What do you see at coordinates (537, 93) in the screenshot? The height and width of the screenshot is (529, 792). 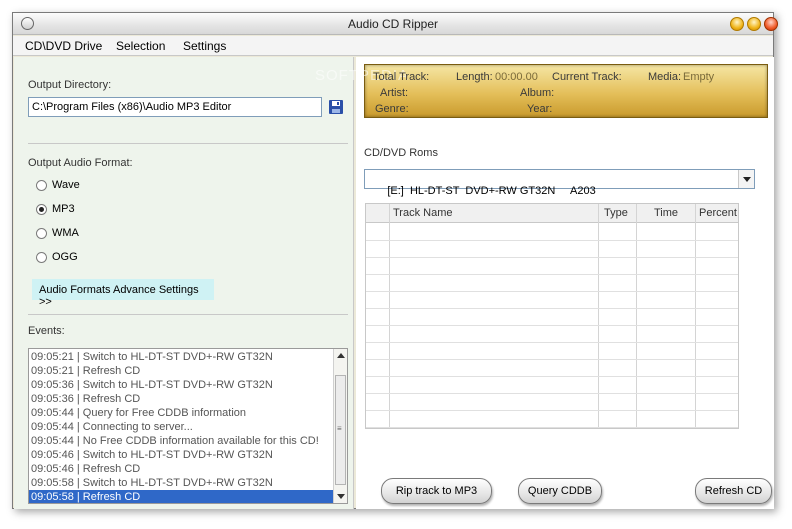 I see `album-label: Album:` at bounding box center [537, 93].